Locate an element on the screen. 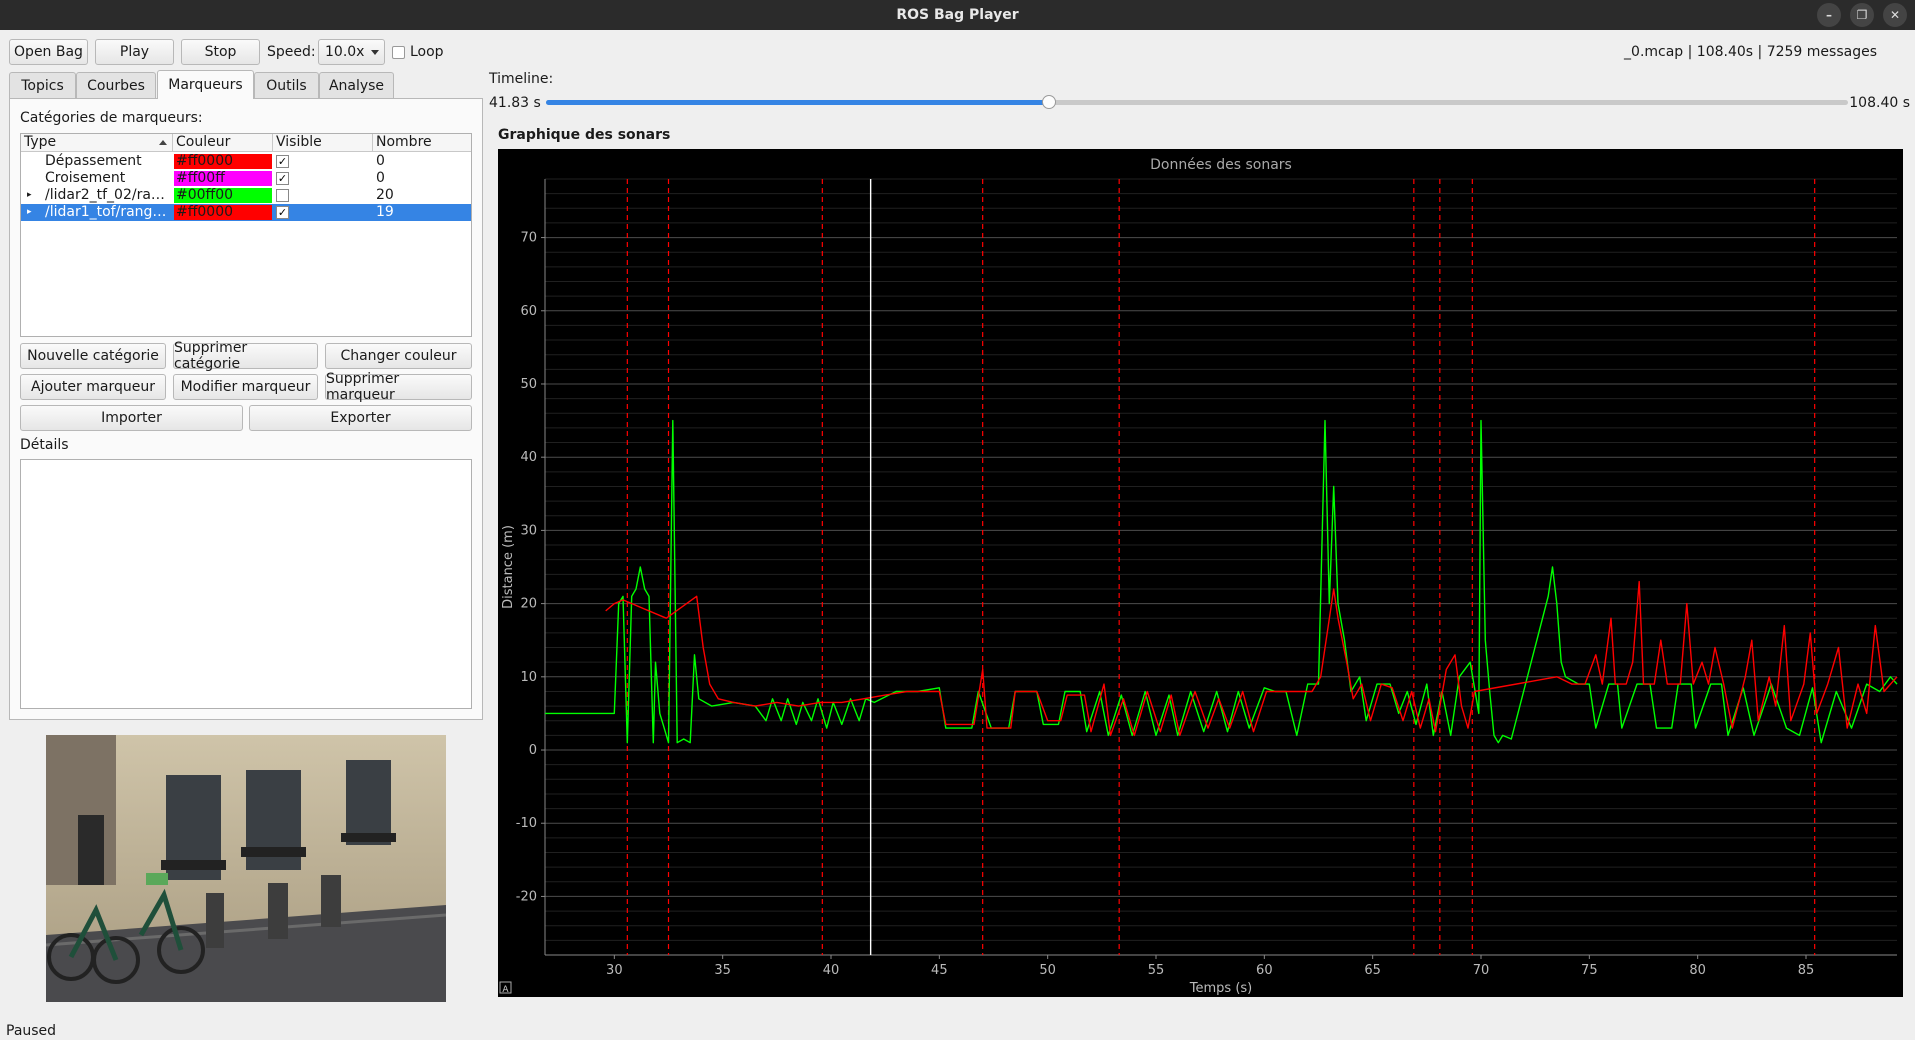  details-area is located at coordinates (246, 584).